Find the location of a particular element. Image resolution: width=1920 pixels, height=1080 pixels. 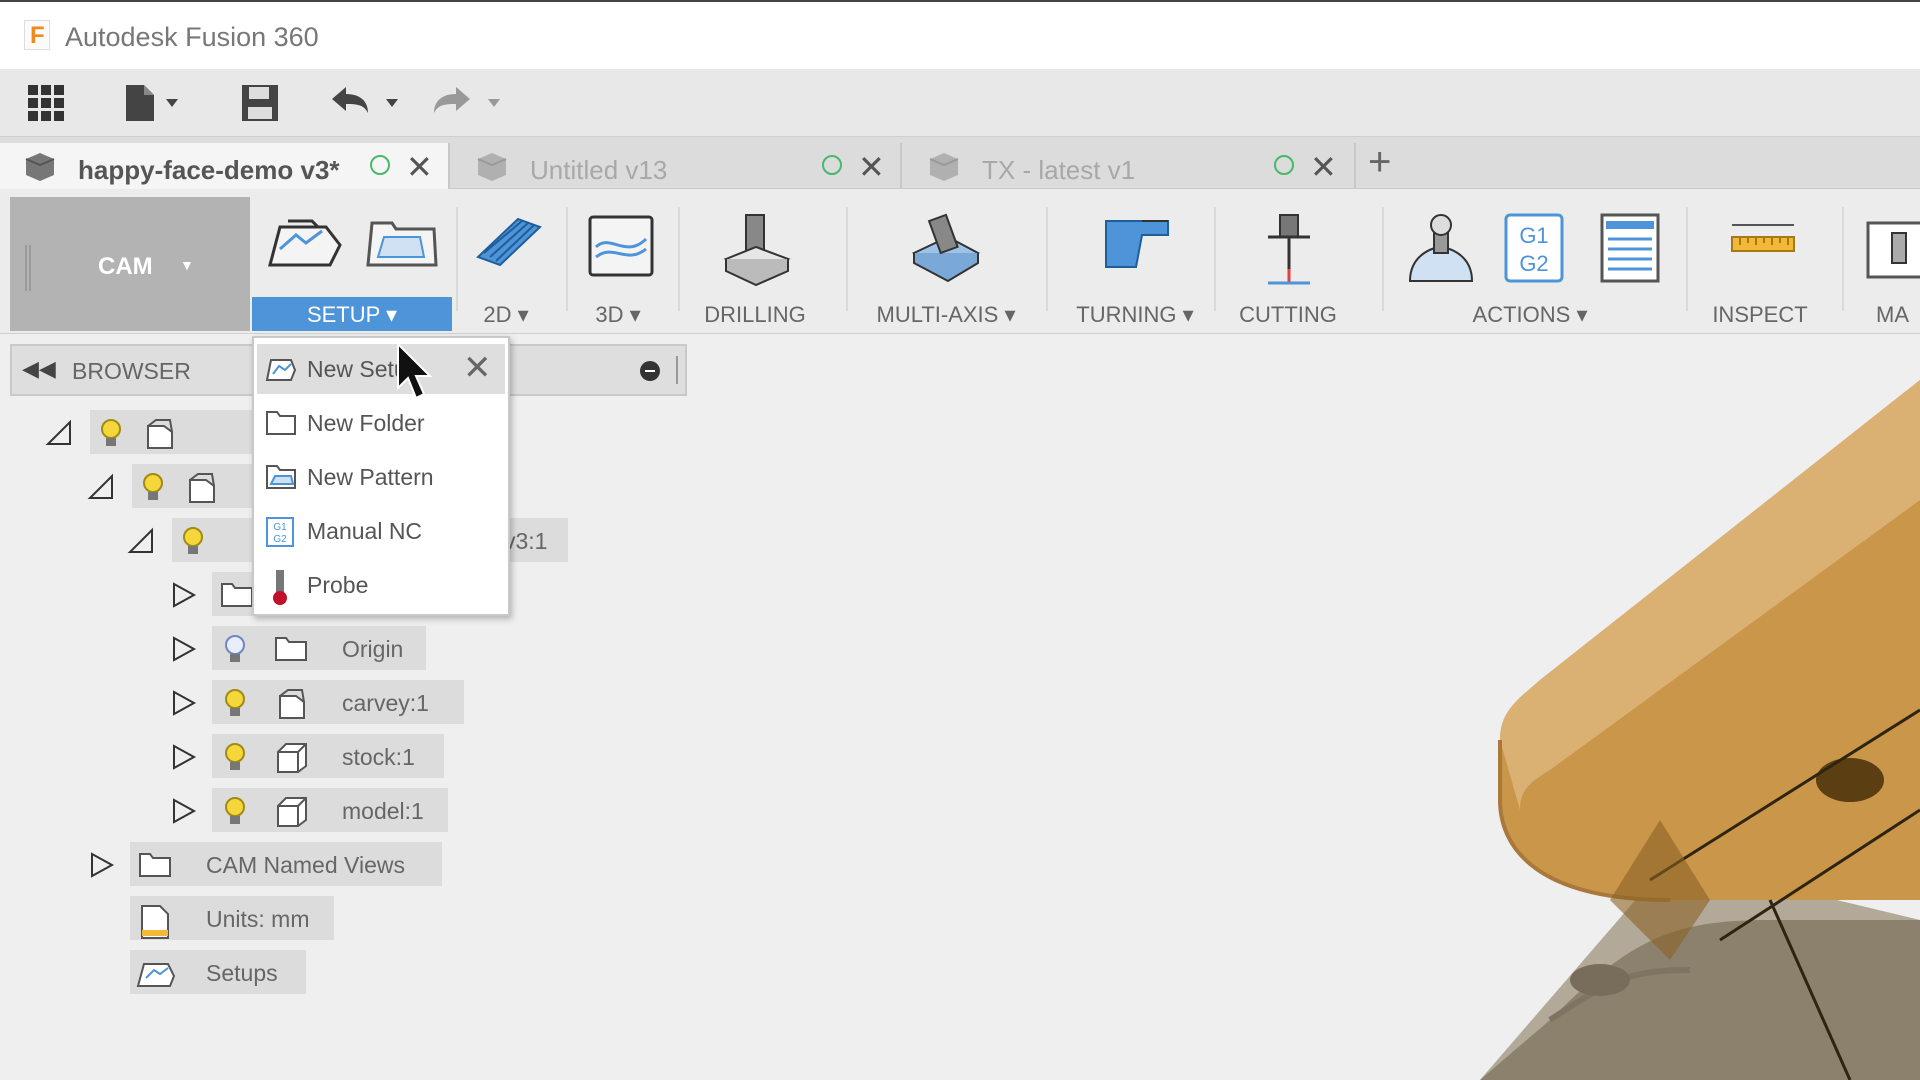

menu-item-new-pattern: New Pattern is located at coordinates (381, 477).